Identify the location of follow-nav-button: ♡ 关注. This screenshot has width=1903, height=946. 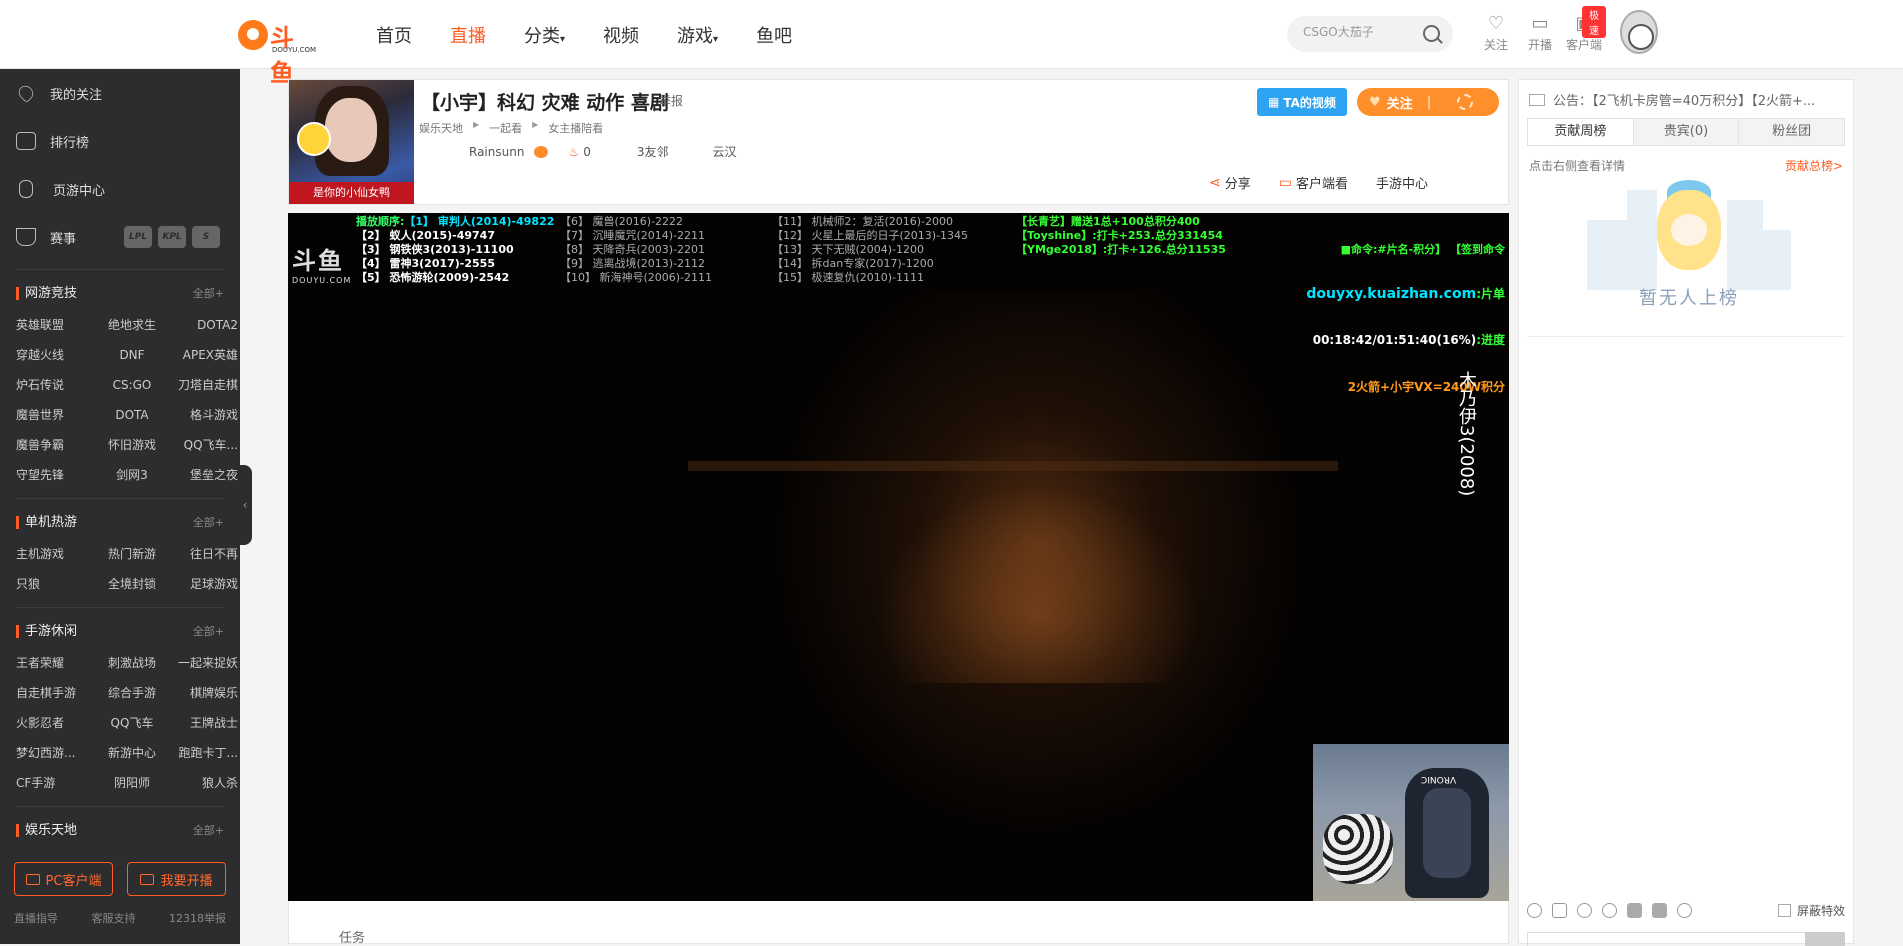
(1496, 33).